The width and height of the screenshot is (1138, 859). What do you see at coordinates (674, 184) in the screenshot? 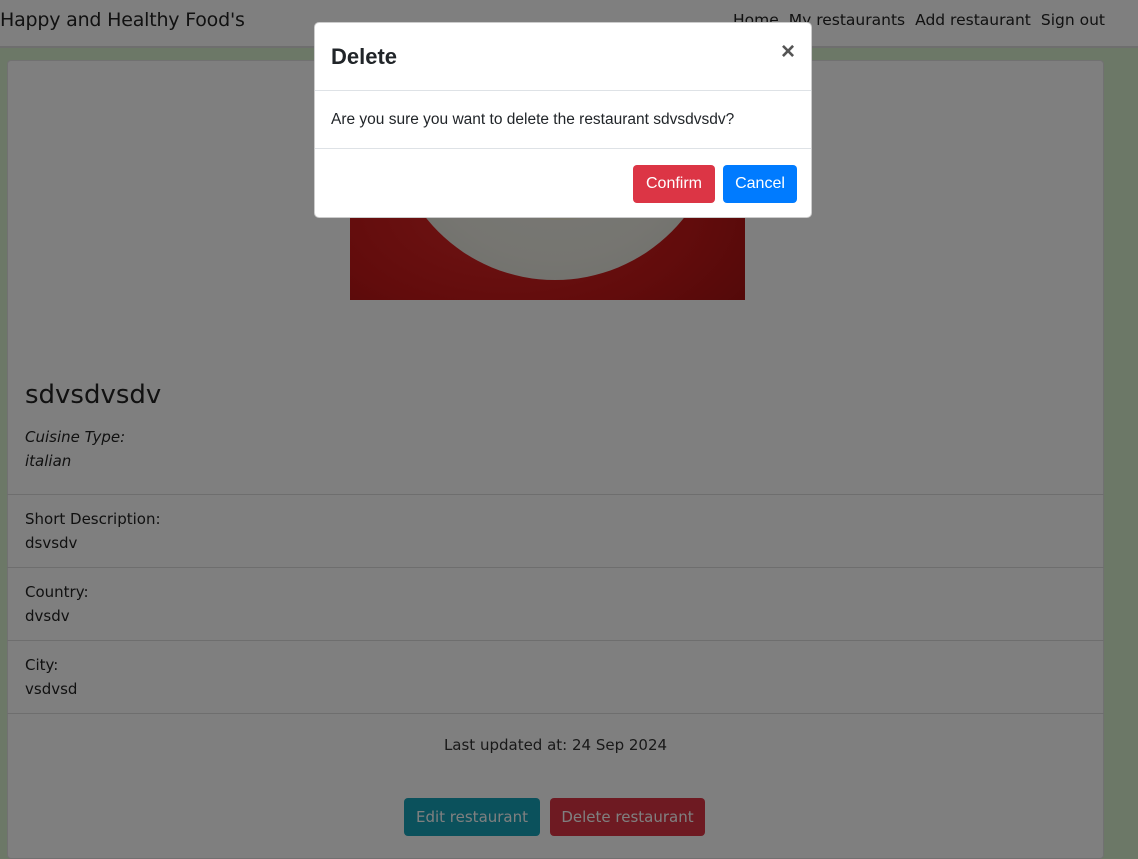
I see `confirm-button: Confirm` at bounding box center [674, 184].